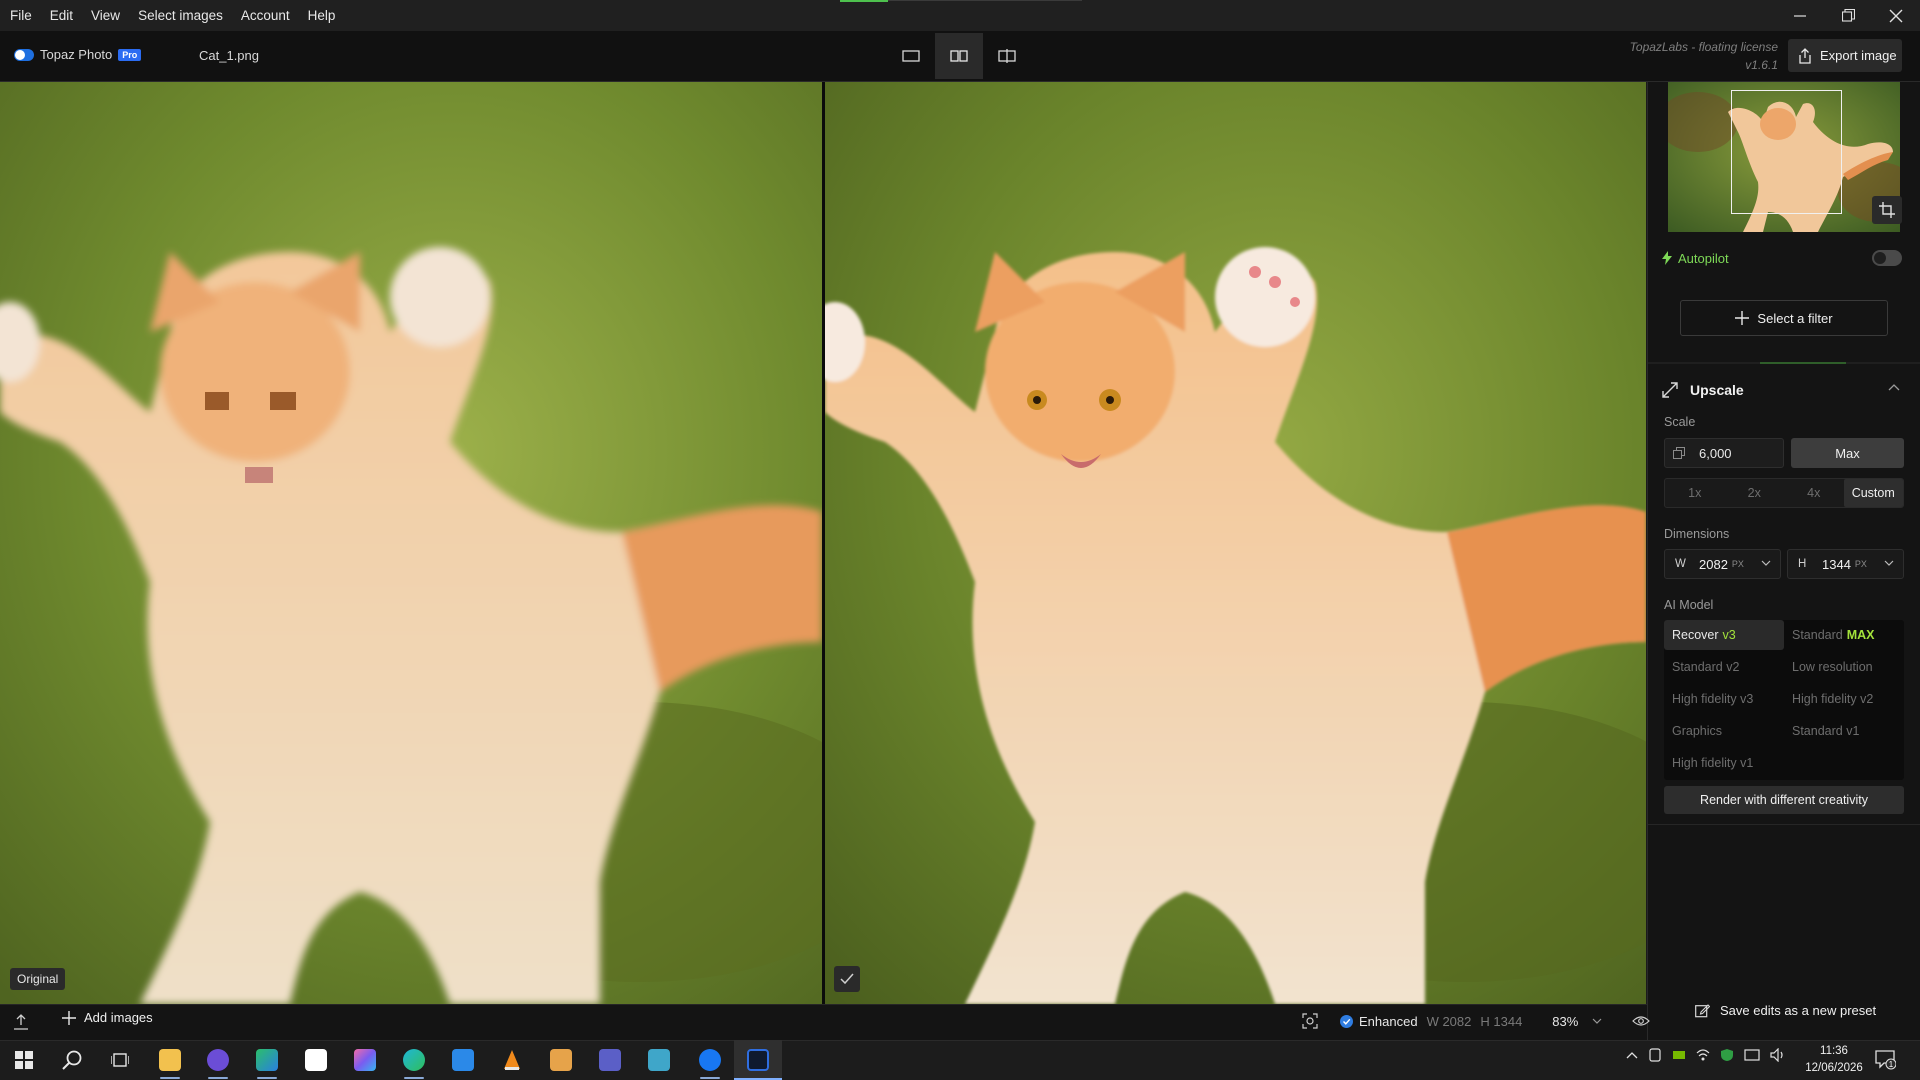 This screenshot has width=1920, height=1080. I want to click on screenshot-icon, so click(1310, 1021).